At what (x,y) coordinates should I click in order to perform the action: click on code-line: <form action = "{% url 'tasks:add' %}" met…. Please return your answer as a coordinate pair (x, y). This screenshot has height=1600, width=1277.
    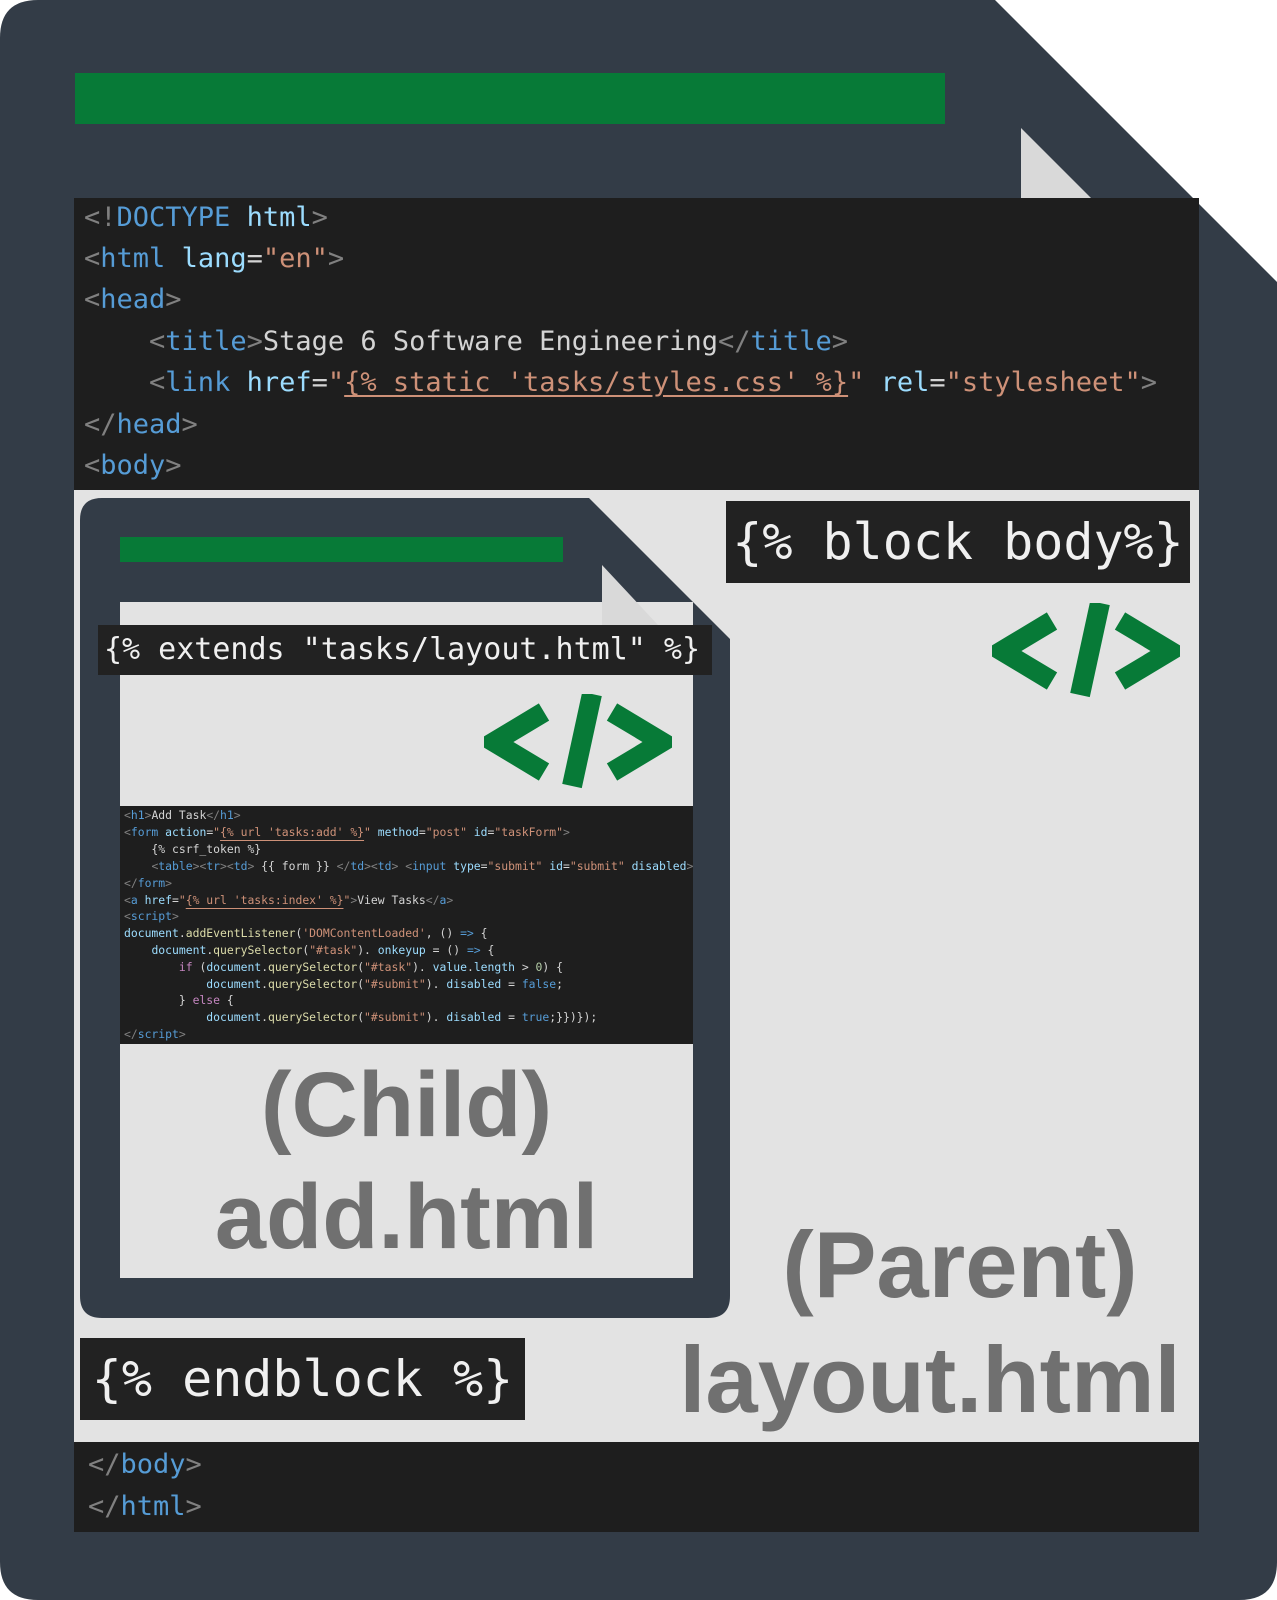
    Looking at the image, I should click on (347, 832).